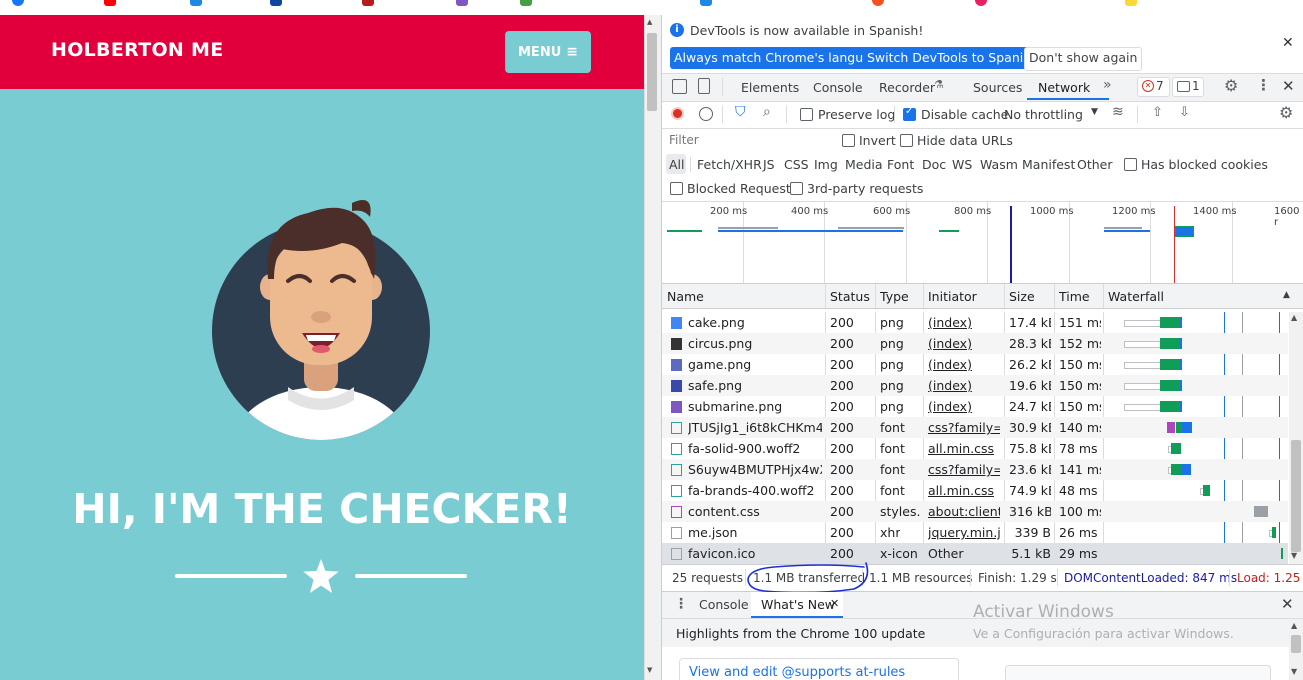  I want to click on filter-media: Media, so click(864, 164).